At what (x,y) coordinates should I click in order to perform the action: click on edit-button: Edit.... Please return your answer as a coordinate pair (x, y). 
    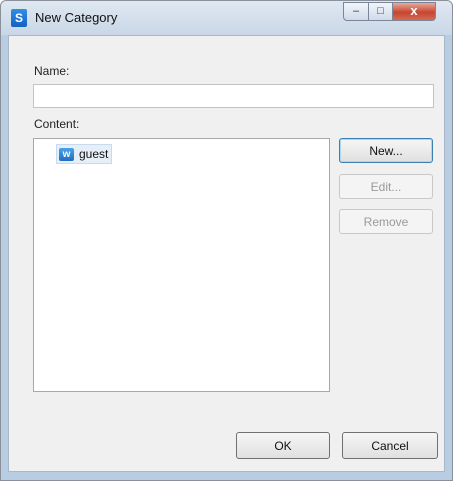
    Looking at the image, I should click on (386, 186).